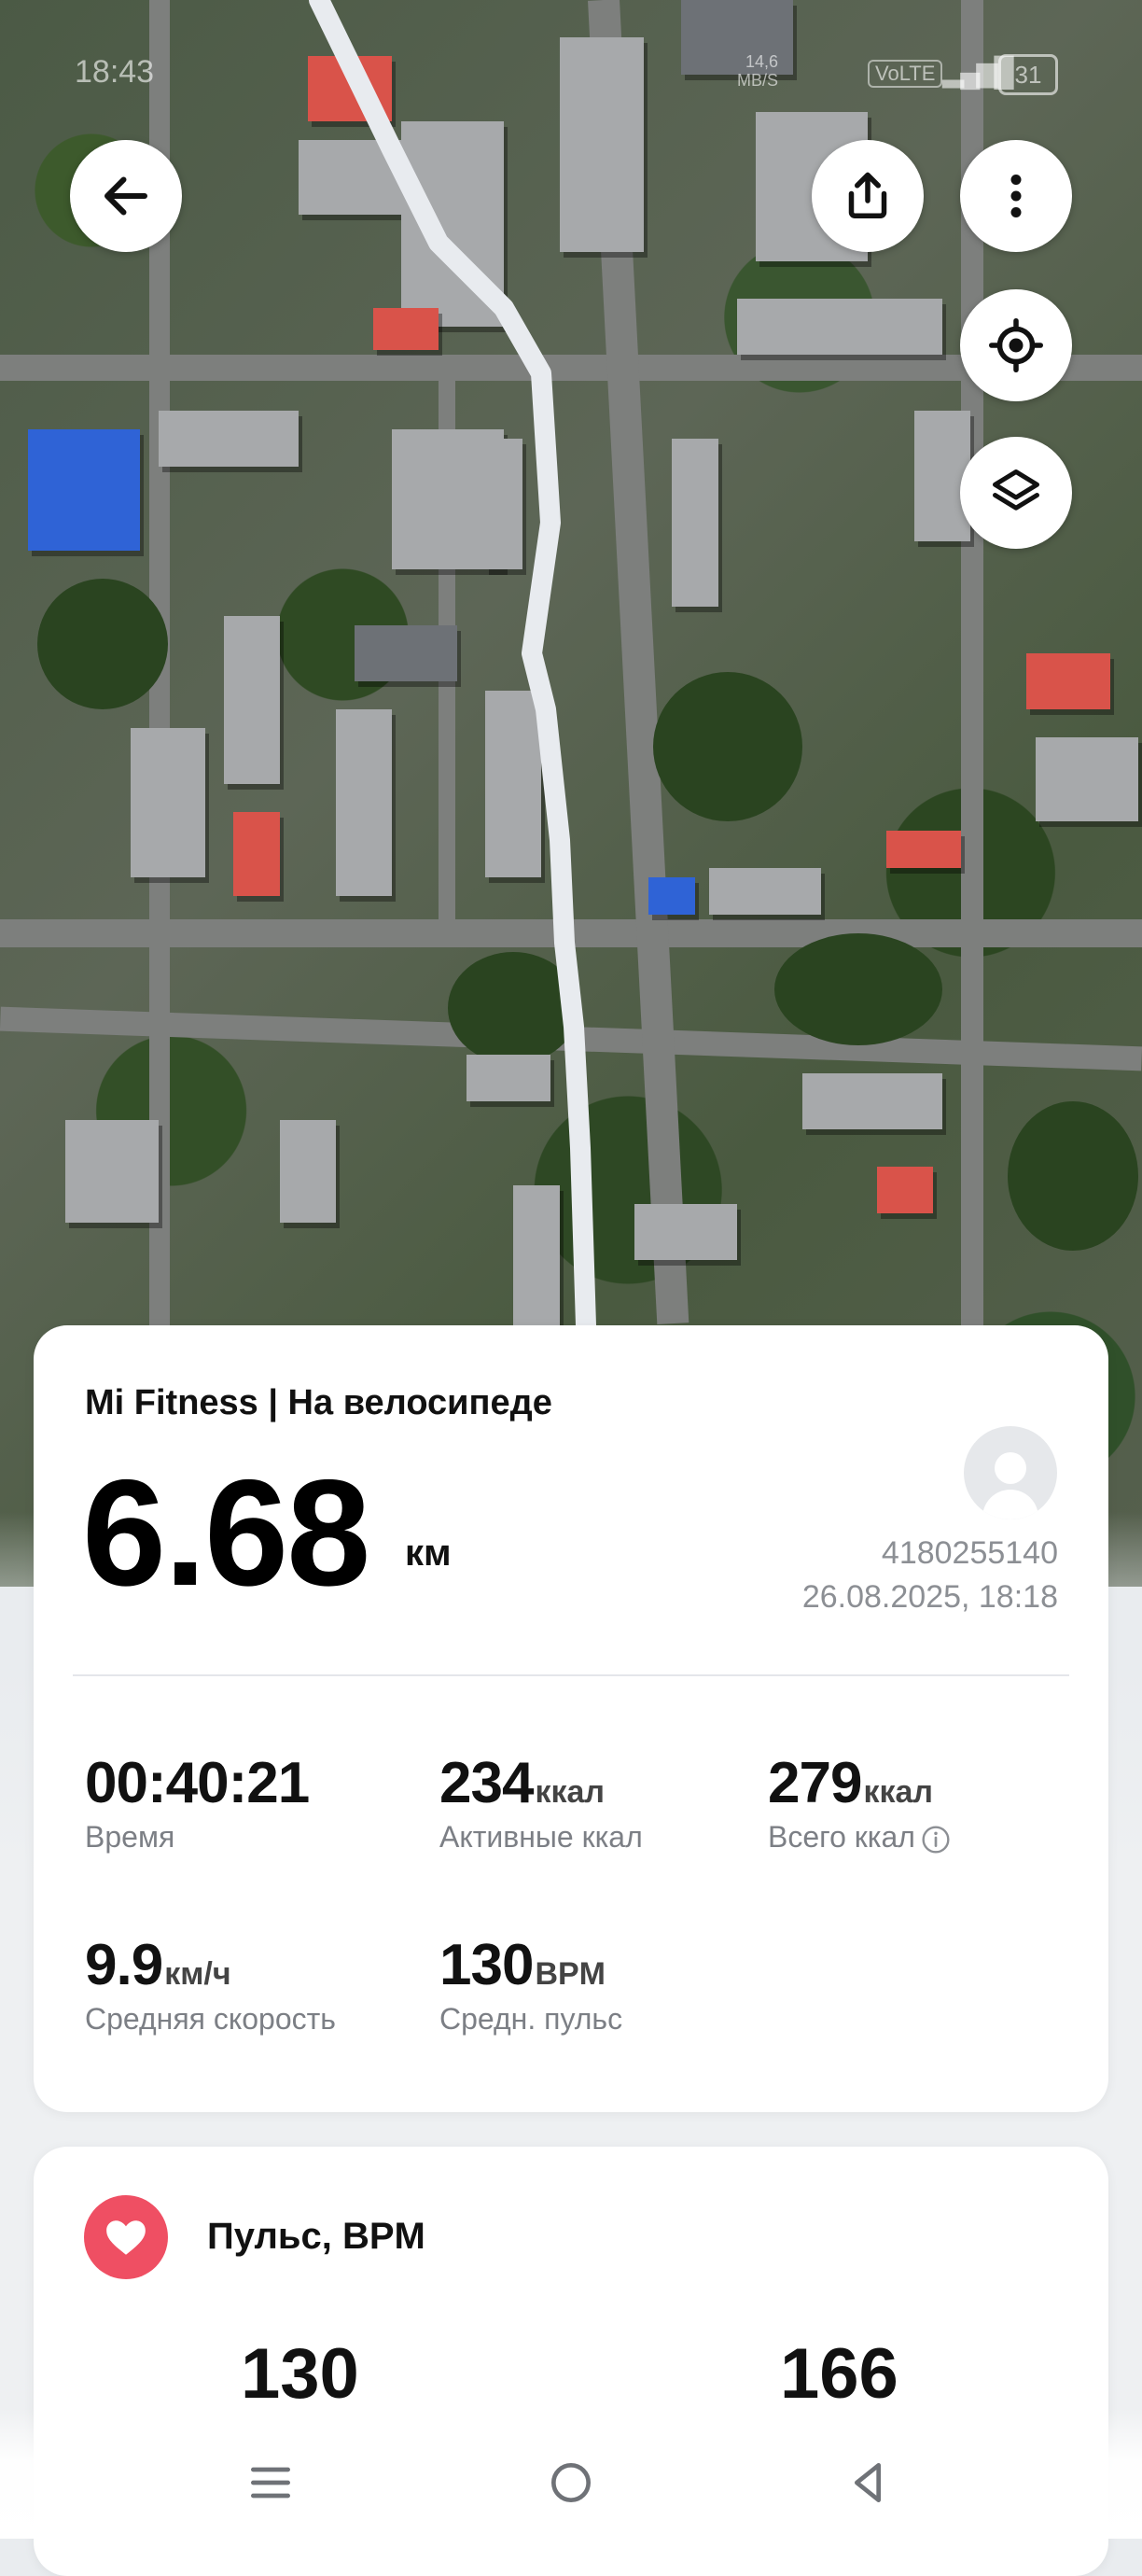 This screenshot has height=2576, width=1142. I want to click on nav-home-button, so click(571, 2482).